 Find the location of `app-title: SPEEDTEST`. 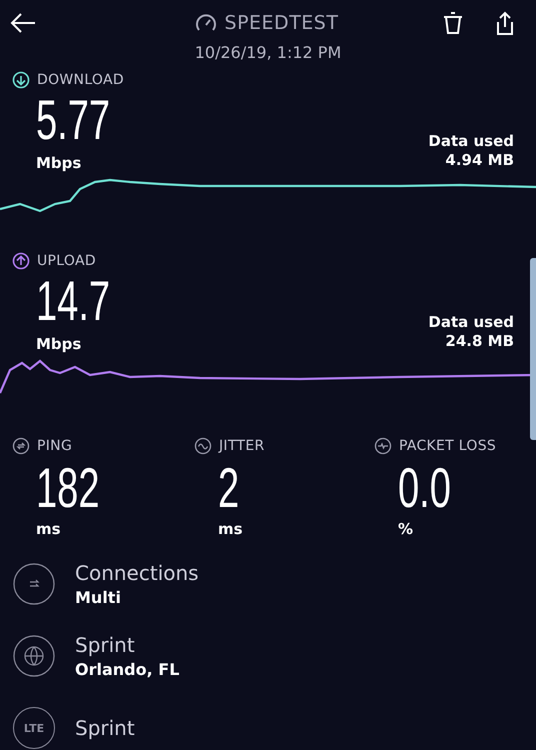

app-title: SPEEDTEST is located at coordinates (281, 23).